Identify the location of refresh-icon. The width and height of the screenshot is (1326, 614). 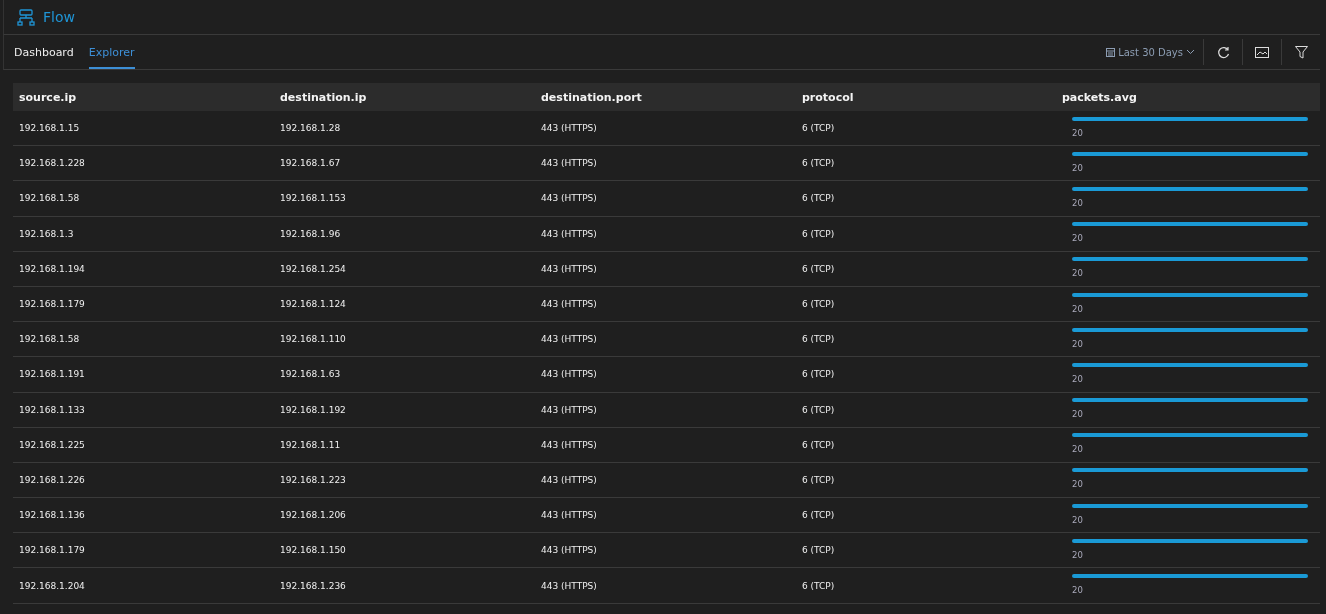
(1223, 52).